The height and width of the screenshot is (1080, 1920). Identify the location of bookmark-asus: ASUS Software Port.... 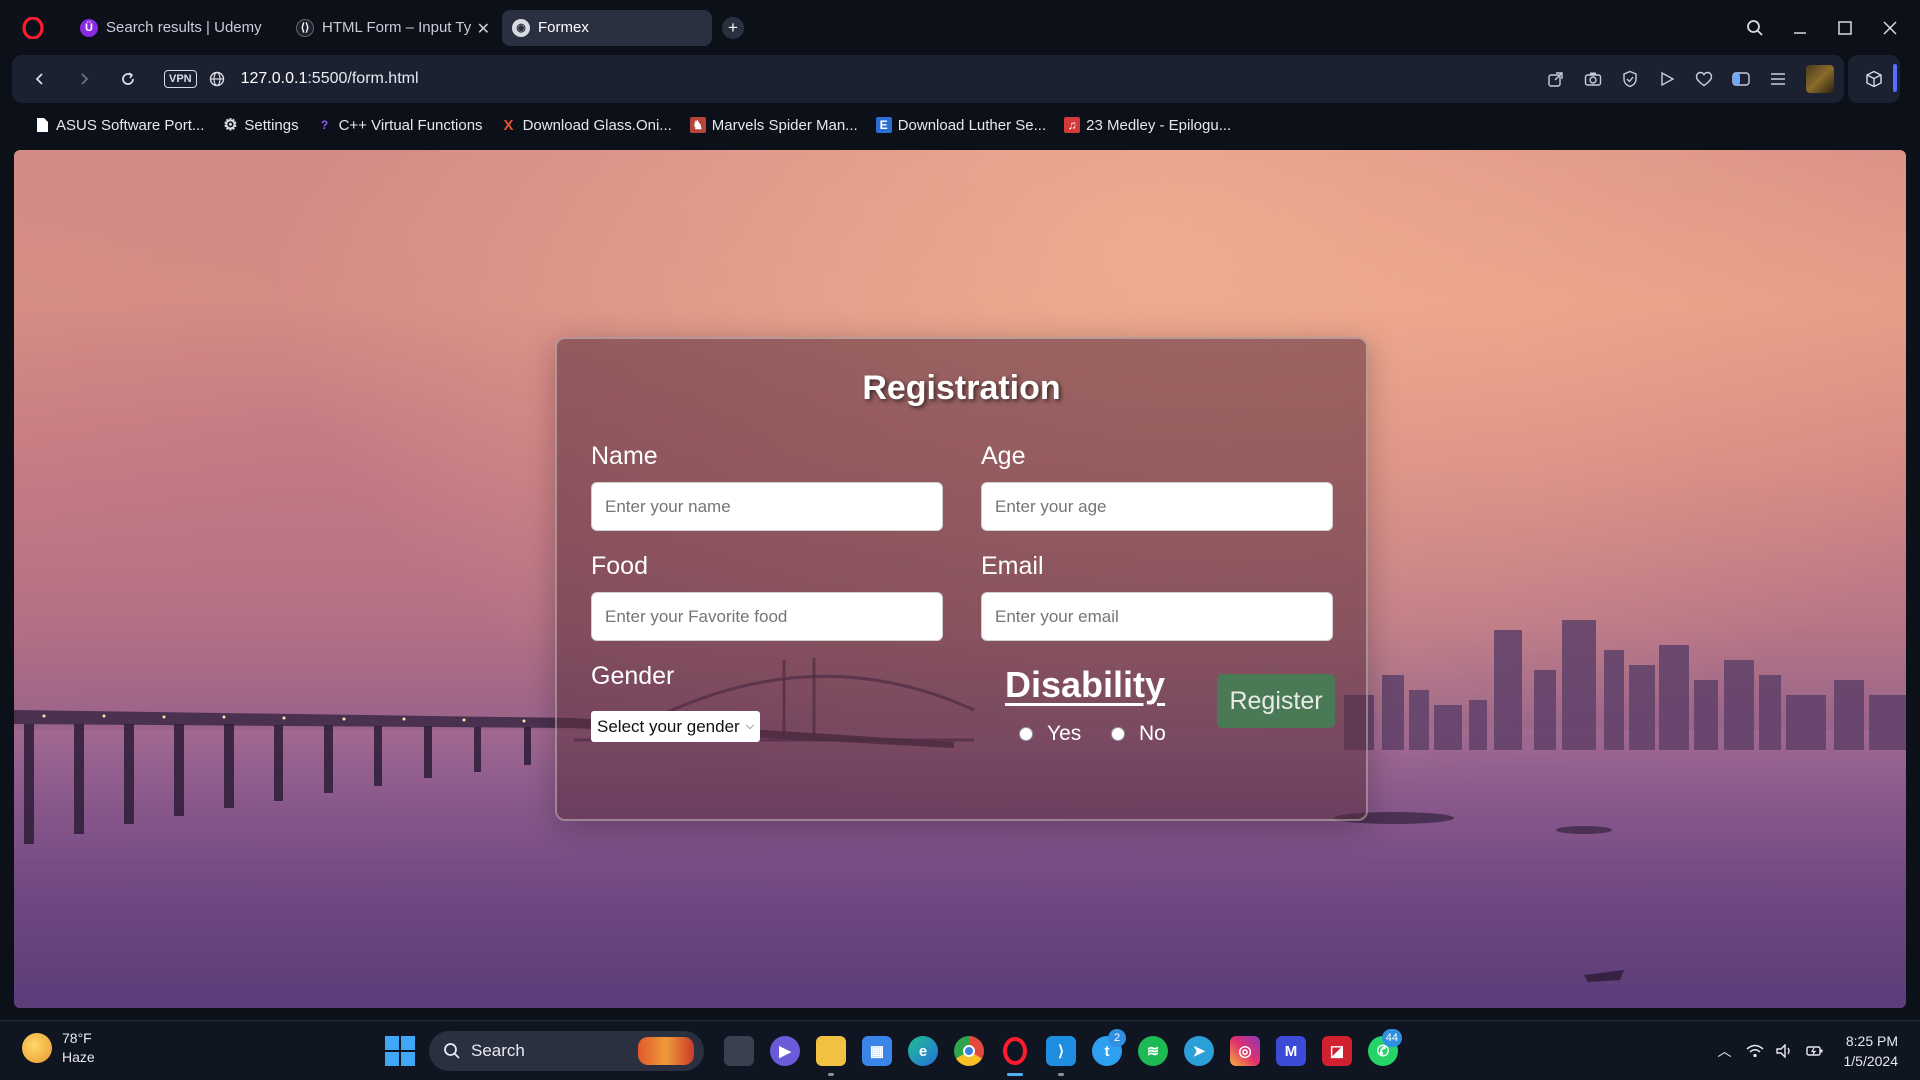
(119, 125).